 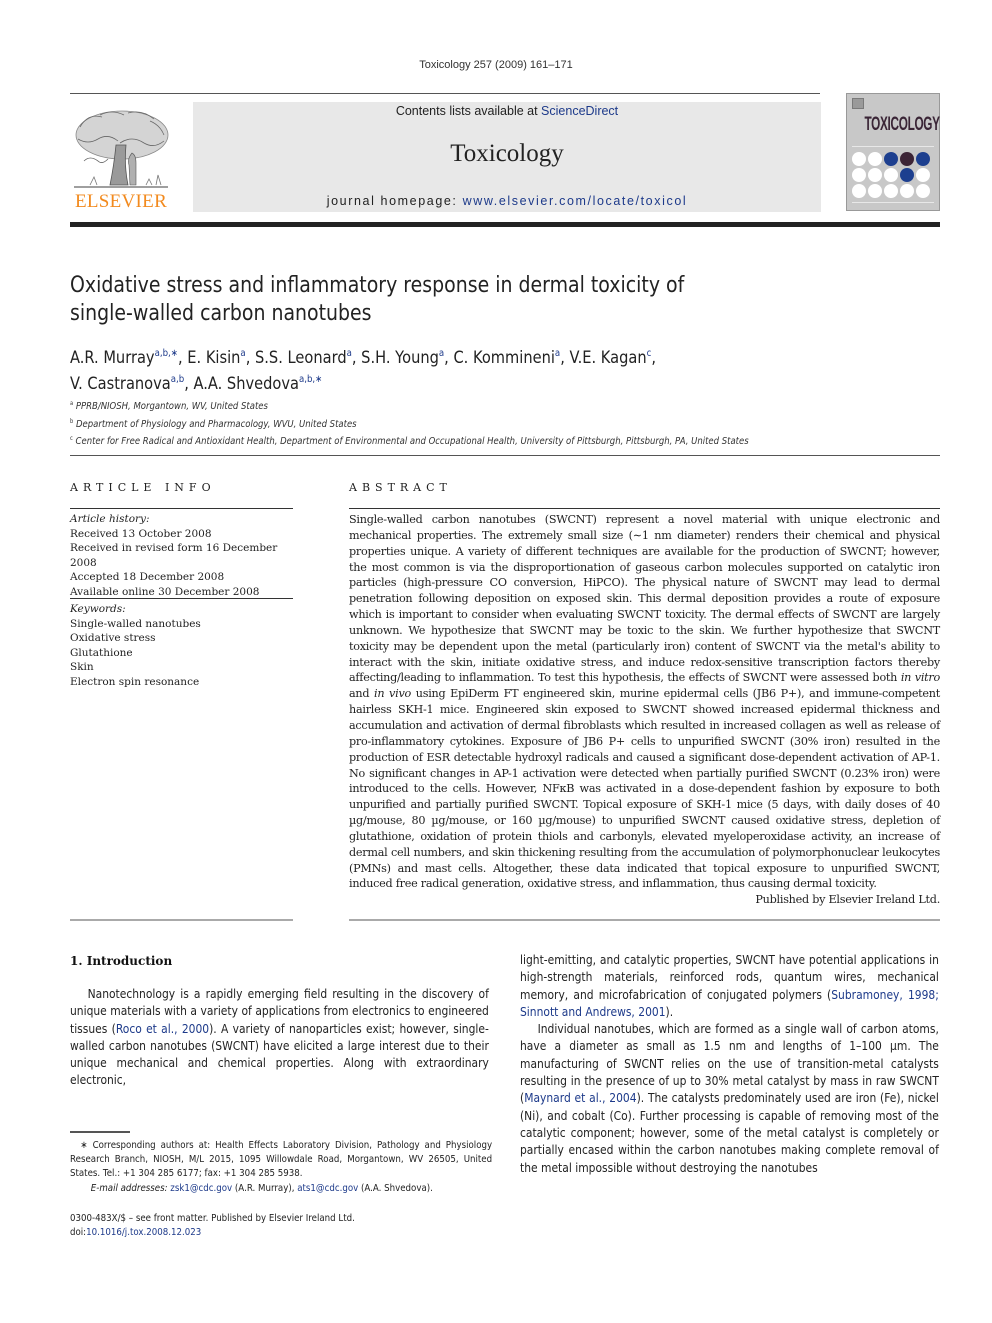 What do you see at coordinates (496, 65) in the screenshot?
I see `running-head: Toxicology 257 (2009) 161–171` at bounding box center [496, 65].